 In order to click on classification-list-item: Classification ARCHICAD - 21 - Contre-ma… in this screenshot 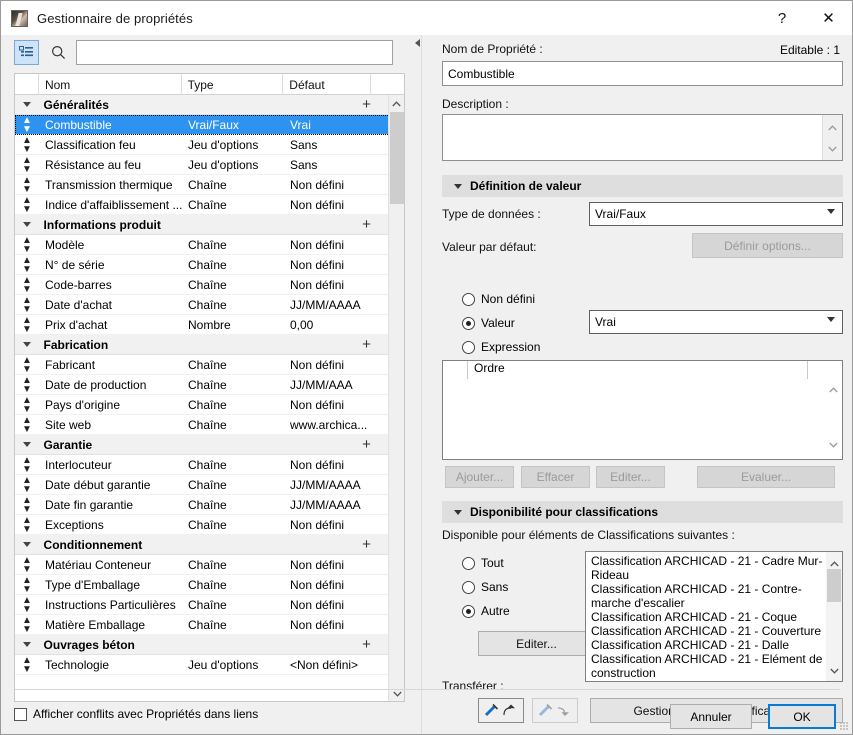, I will do `click(705, 596)`.